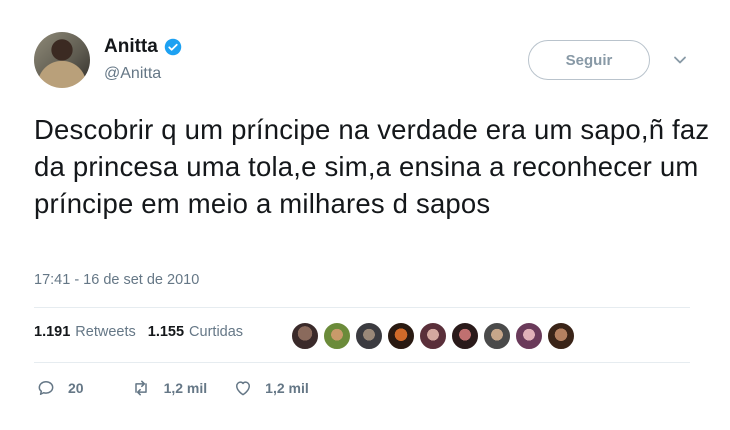 This screenshot has height=430, width=730. I want to click on likes-count: 1.155, so click(166, 332).